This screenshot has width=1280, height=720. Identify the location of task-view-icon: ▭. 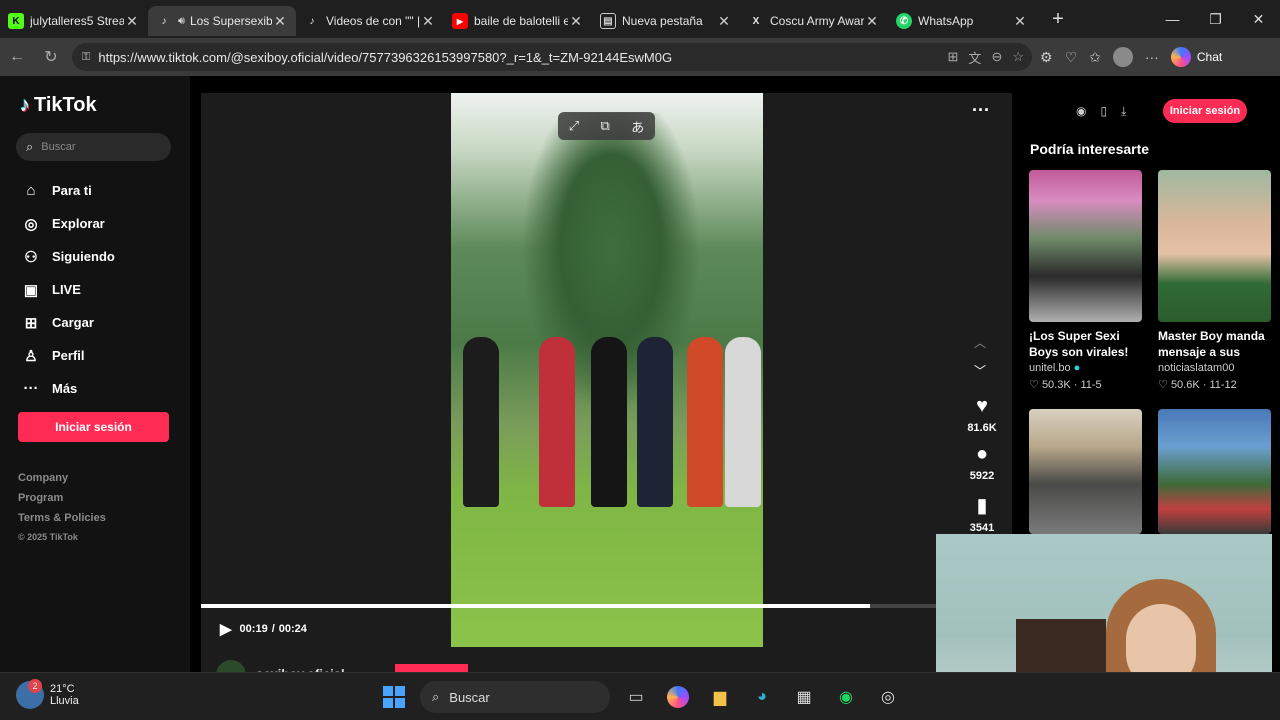
(636, 697).